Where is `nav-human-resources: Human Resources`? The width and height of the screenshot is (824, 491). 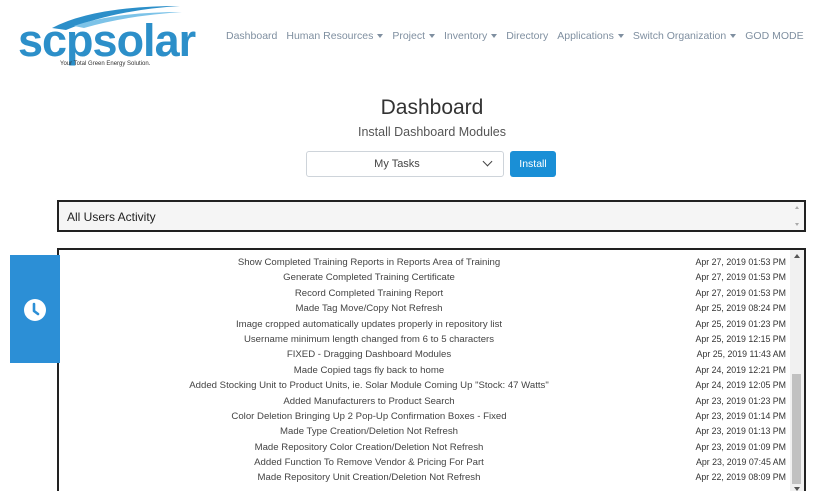
nav-human-resources: Human Resources is located at coordinates (335, 36).